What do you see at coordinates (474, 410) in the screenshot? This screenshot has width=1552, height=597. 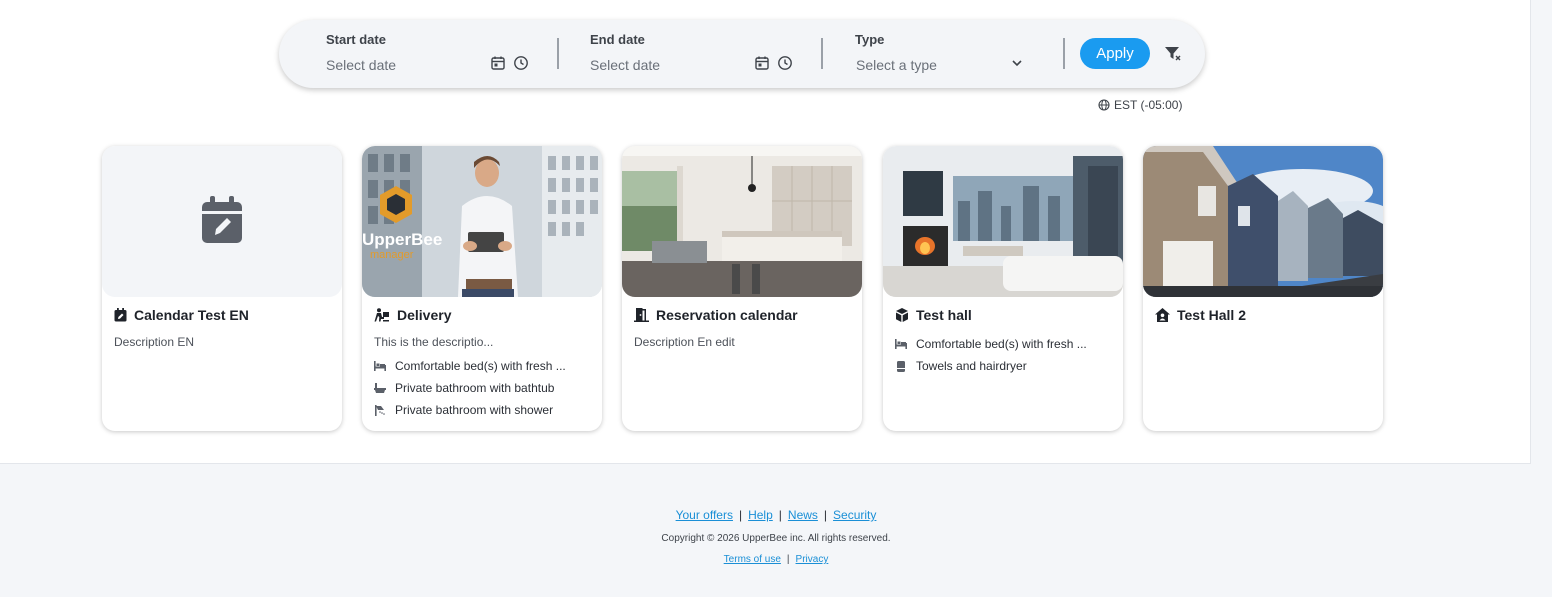 I see `amenity-label: Private bathroom with shower` at bounding box center [474, 410].